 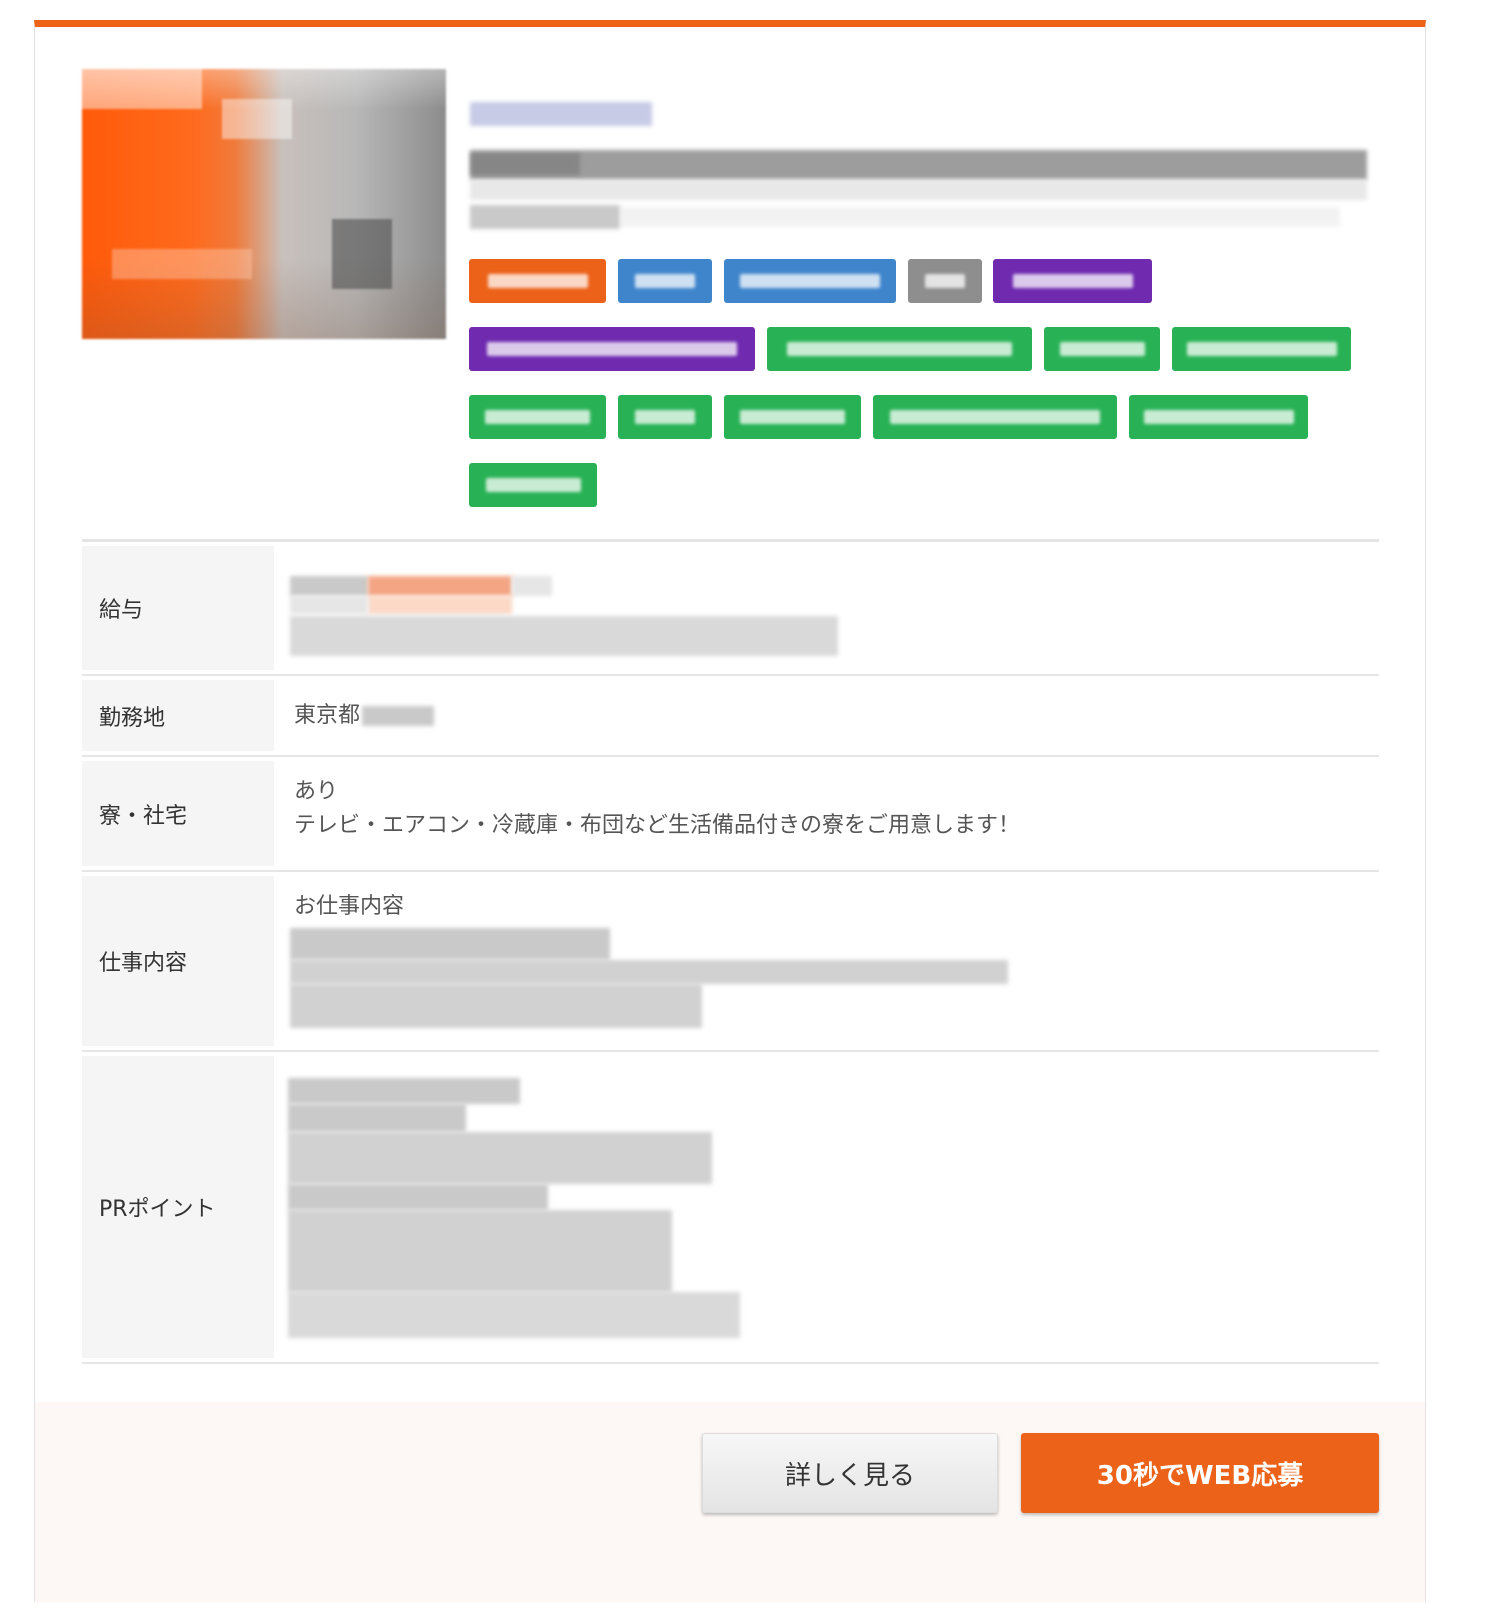 I want to click on dorm-value: あり テレビ・エアコン・冷蔵庫・布団など生活備品付きの寮をご用意します！, so click(x=826, y=813).